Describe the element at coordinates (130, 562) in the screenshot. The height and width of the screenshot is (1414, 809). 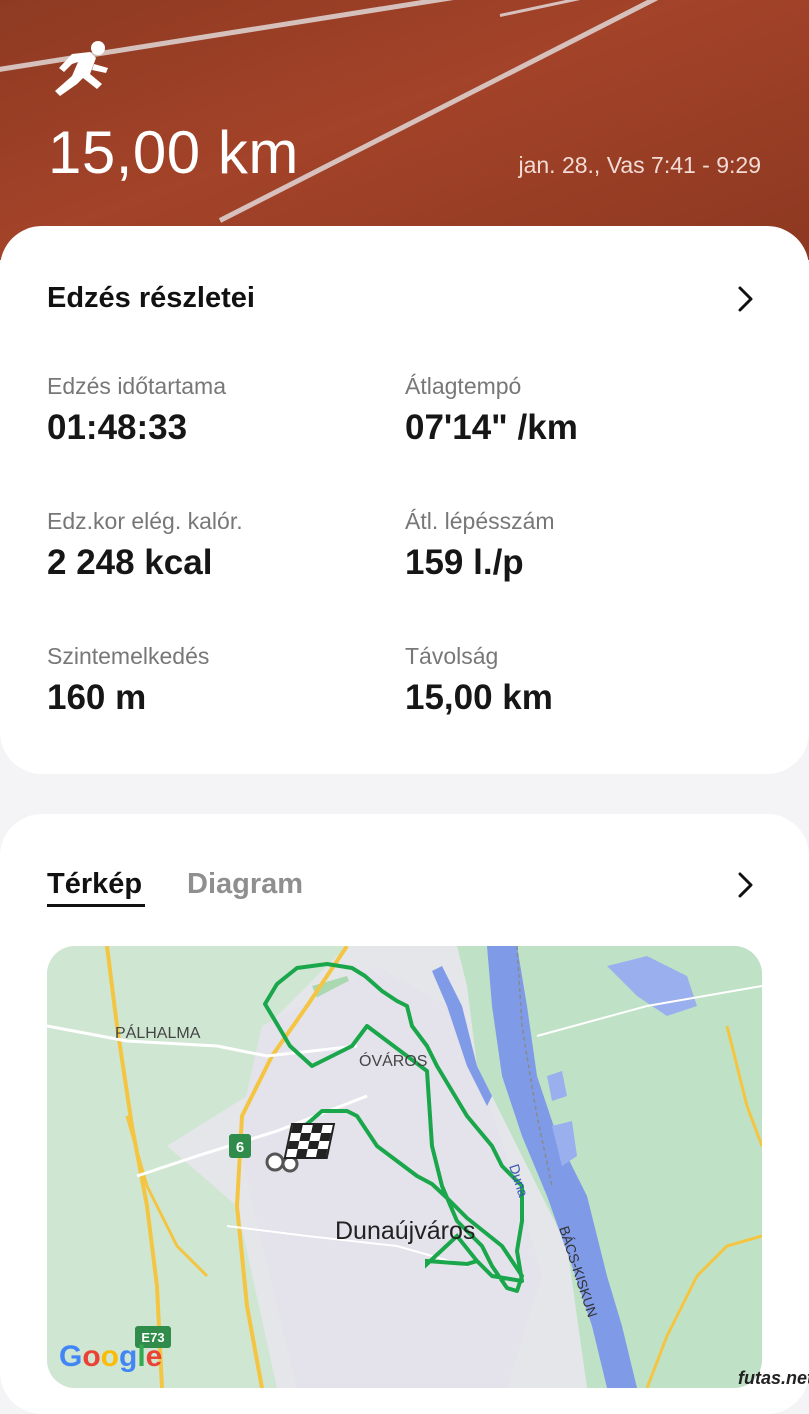
I see `calories-value: 2 248 kcal` at that location.